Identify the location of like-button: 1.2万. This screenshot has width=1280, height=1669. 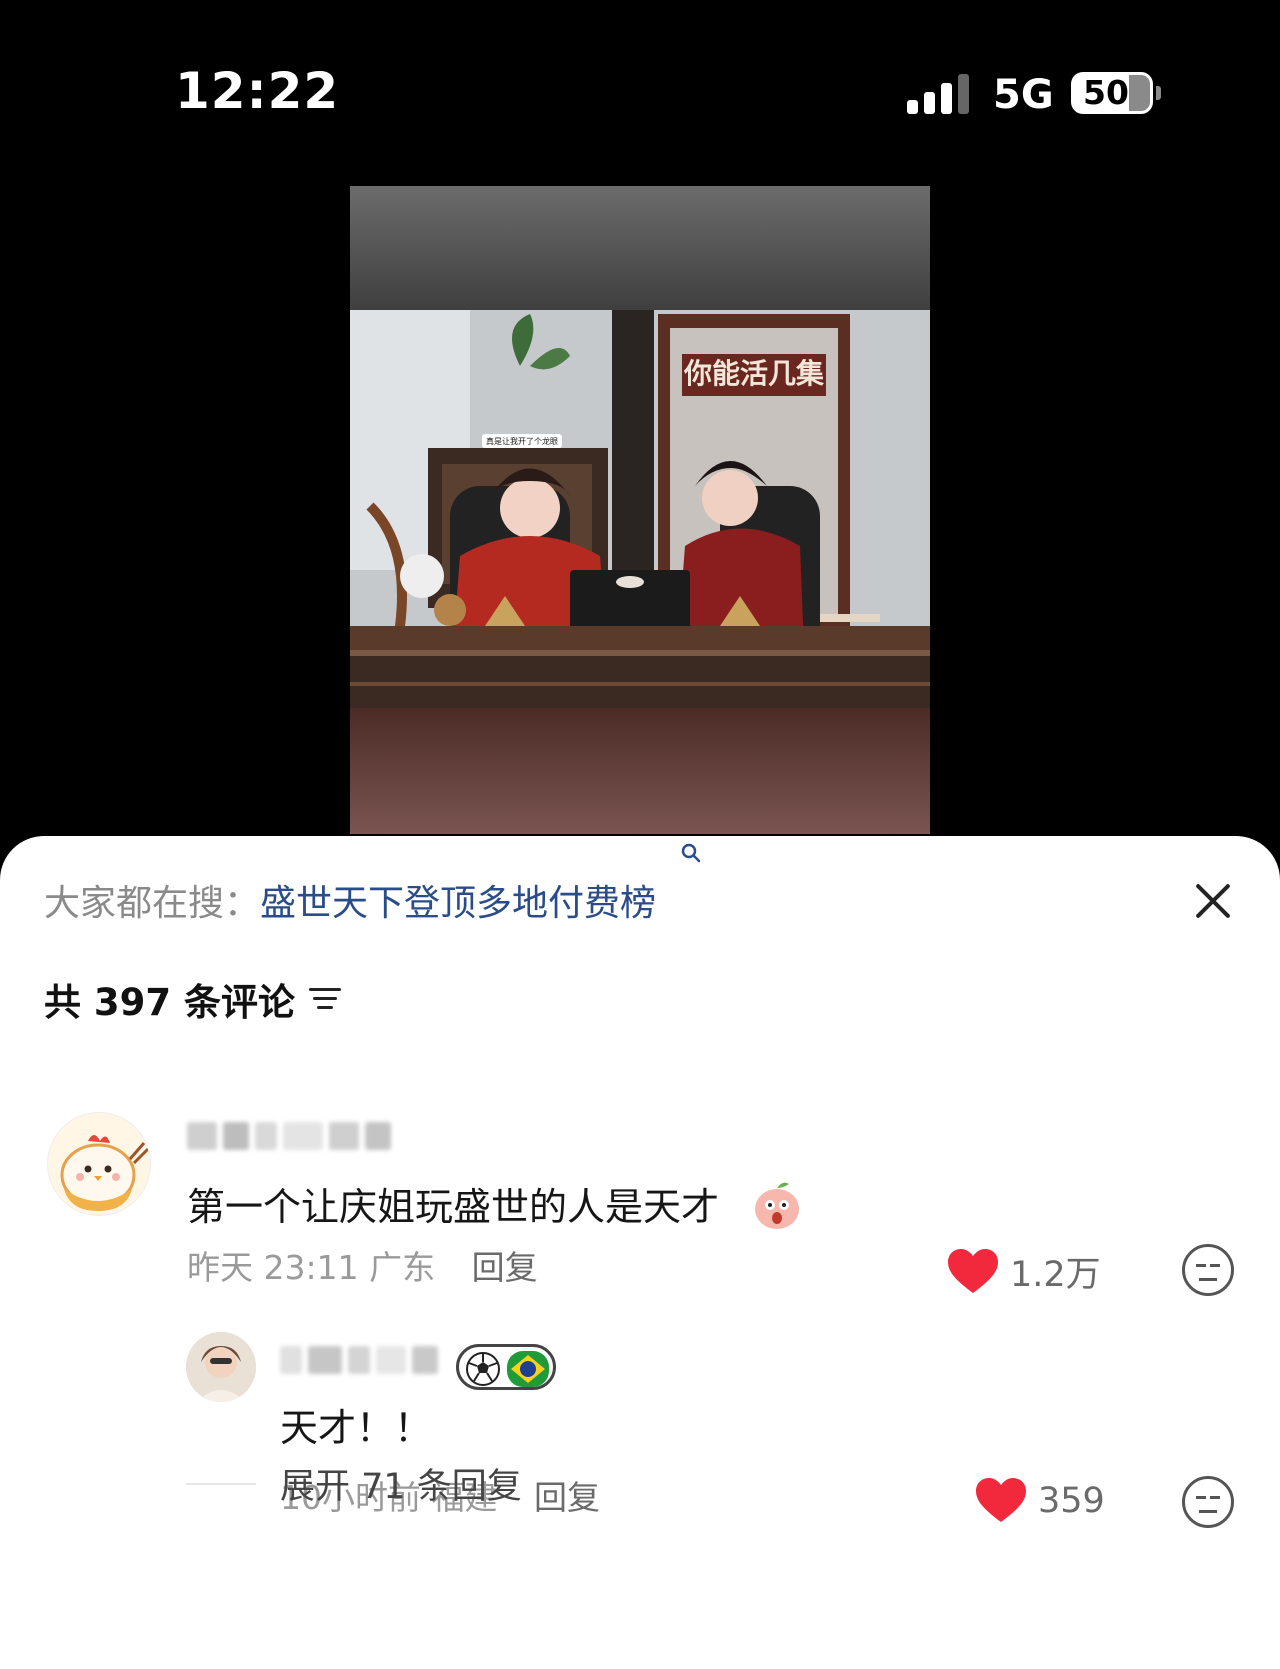
(1024, 1271).